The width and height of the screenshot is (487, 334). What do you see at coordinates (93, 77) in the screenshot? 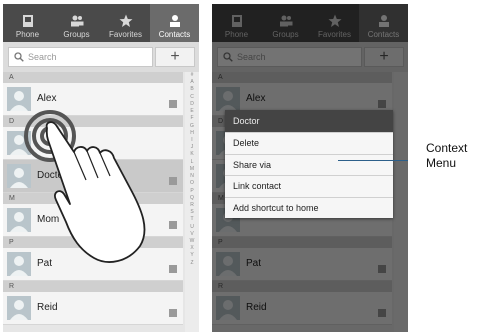
I see `section-header: A` at bounding box center [93, 77].